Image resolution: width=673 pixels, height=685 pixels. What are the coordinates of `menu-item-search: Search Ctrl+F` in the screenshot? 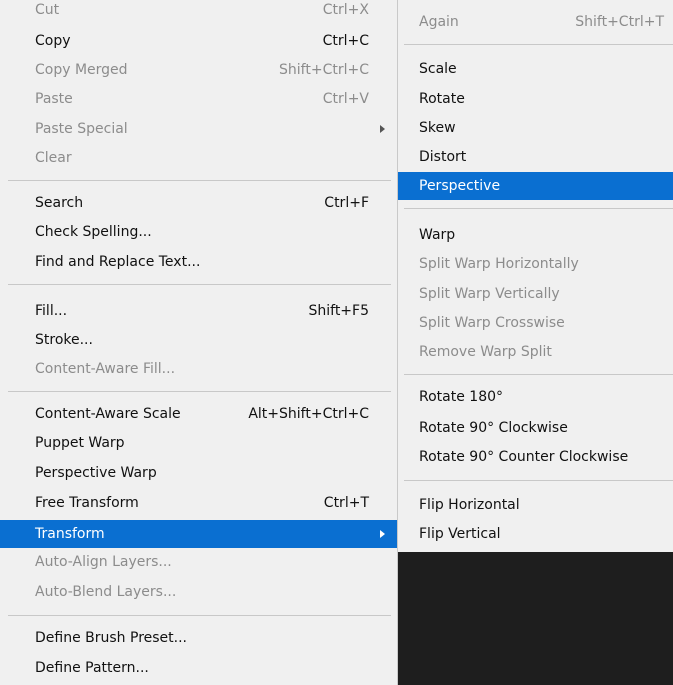 It's located at (198, 203).